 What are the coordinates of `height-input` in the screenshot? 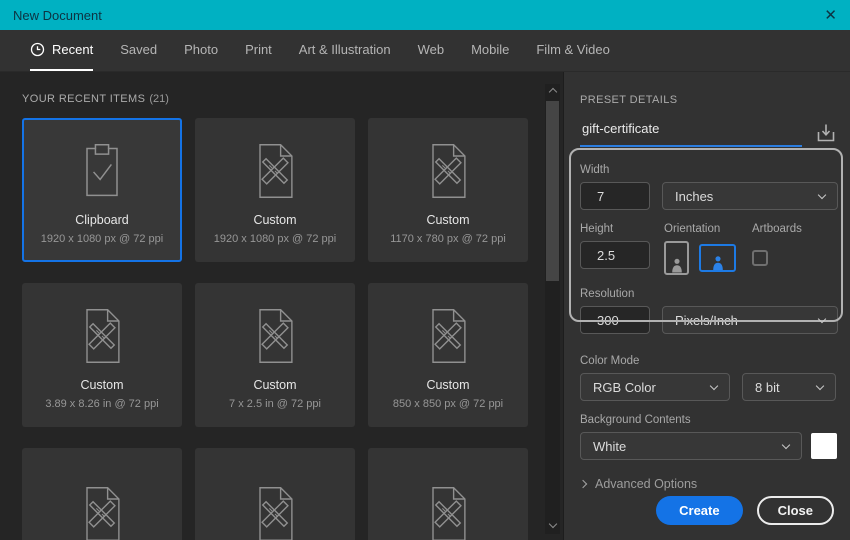 It's located at (615, 255).